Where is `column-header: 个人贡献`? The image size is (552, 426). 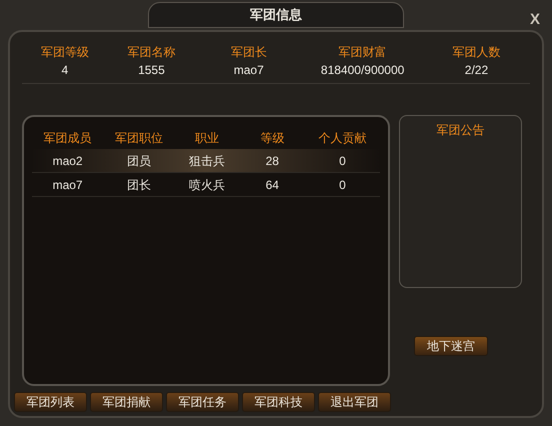
column-header: 个人贡献 is located at coordinates (342, 138).